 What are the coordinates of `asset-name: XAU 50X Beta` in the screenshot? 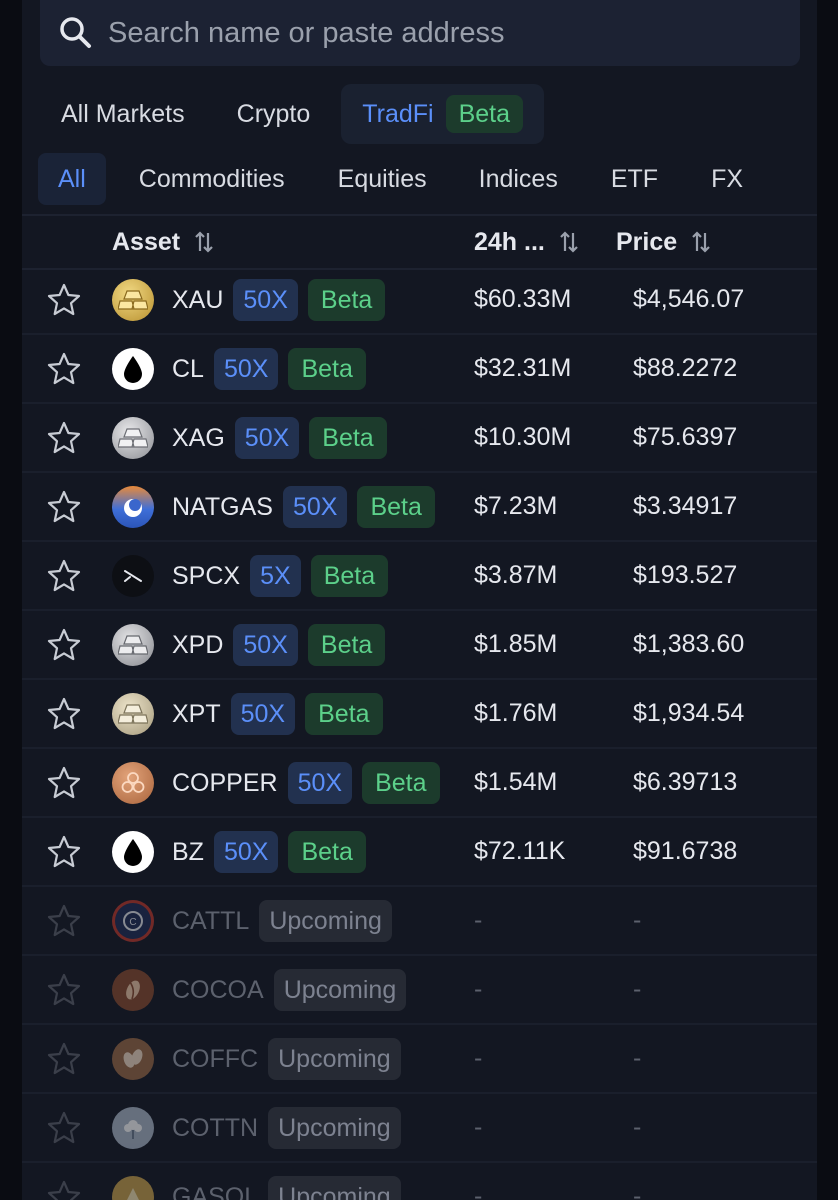 It's located at (279, 300).